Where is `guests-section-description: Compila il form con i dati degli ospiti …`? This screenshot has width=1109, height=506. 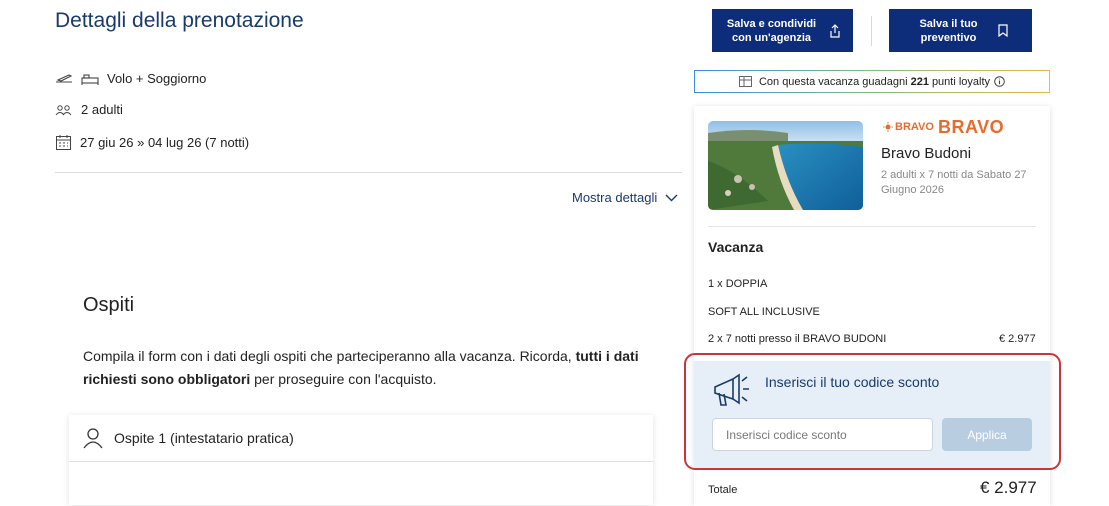
guests-section-description: Compila il form con i dati degli ospiti … is located at coordinates (368, 368).